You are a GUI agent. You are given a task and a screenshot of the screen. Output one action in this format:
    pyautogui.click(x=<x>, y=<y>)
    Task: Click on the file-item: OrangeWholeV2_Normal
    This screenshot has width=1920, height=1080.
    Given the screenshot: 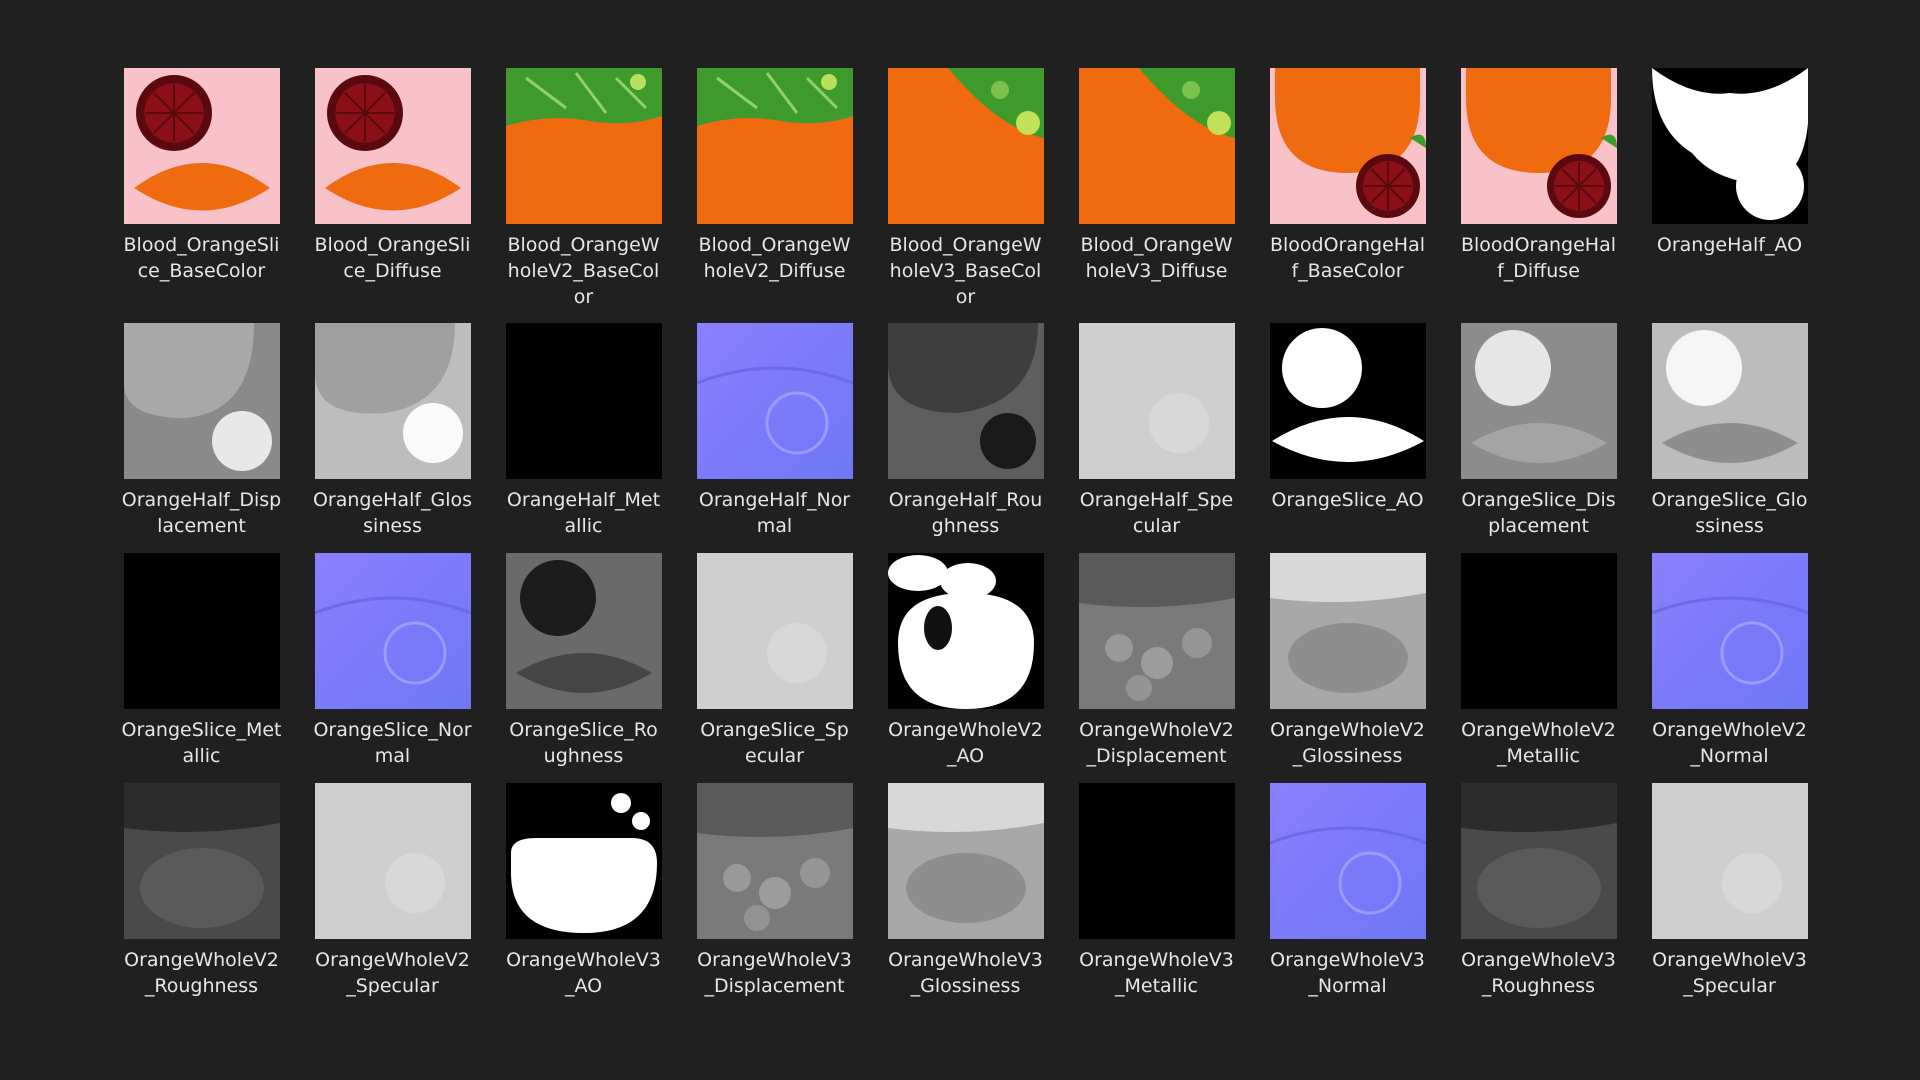 What is the action you would take?
    pyautogui.click(x=1729, y=660)
    